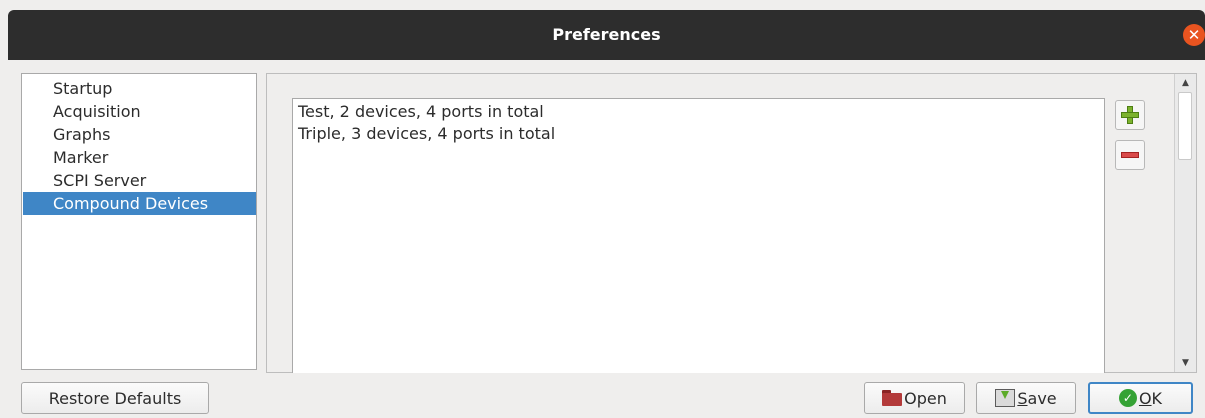  What do you see at coordinates (1185, 126) in the screenshot?
I see `scrollbar-thumb` at bounding box center [1185, 126].